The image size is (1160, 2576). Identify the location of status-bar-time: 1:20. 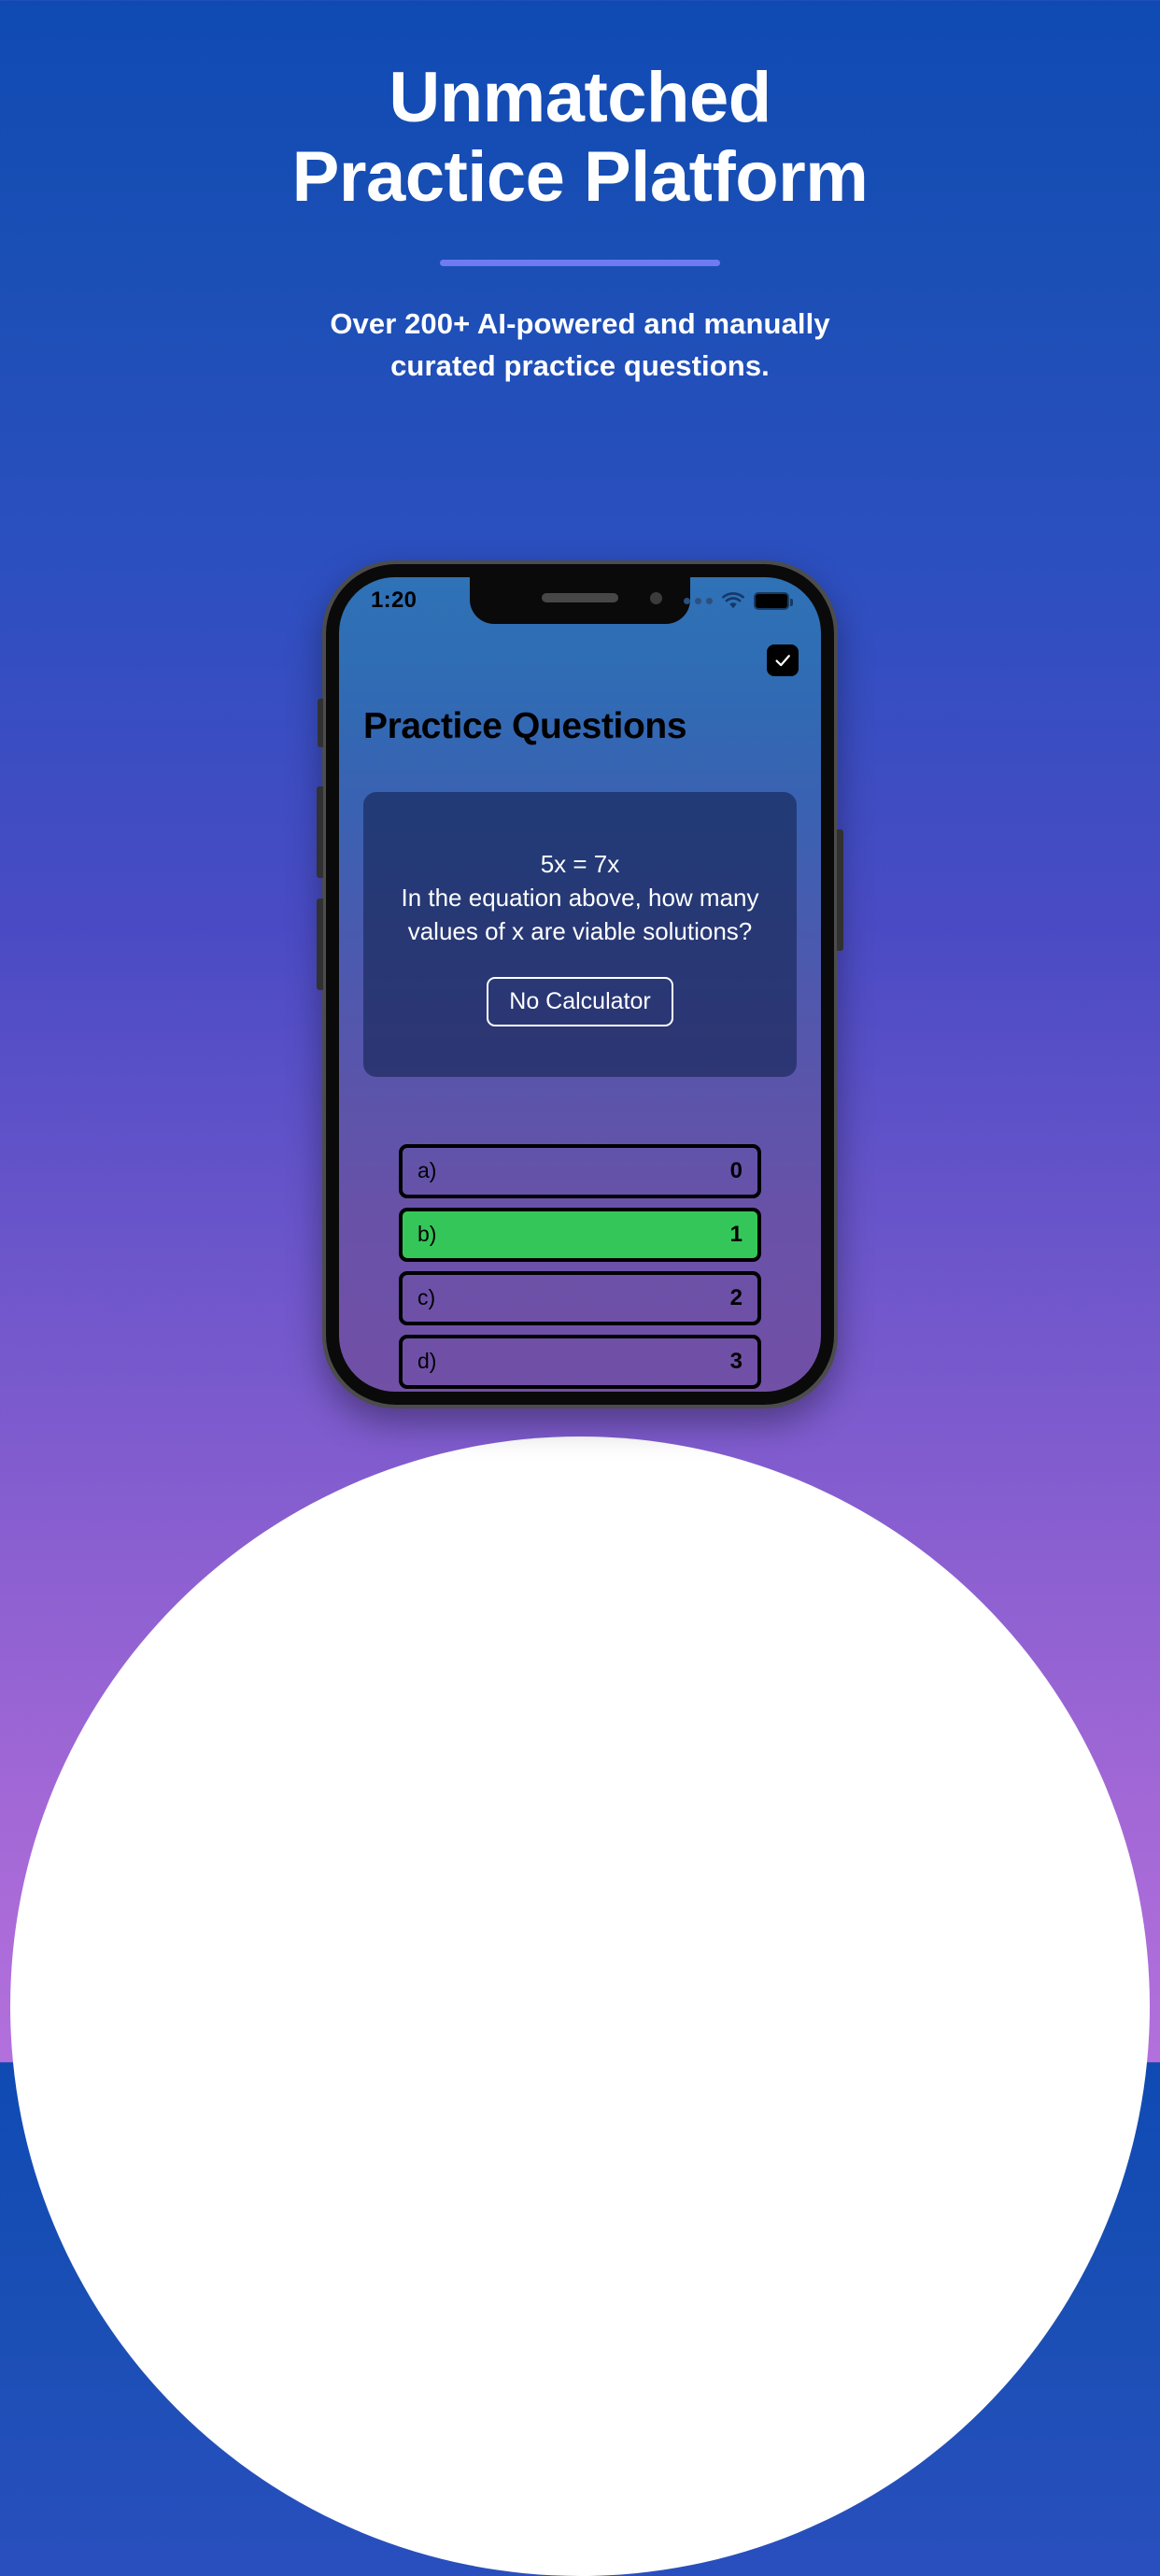
(394, 600).